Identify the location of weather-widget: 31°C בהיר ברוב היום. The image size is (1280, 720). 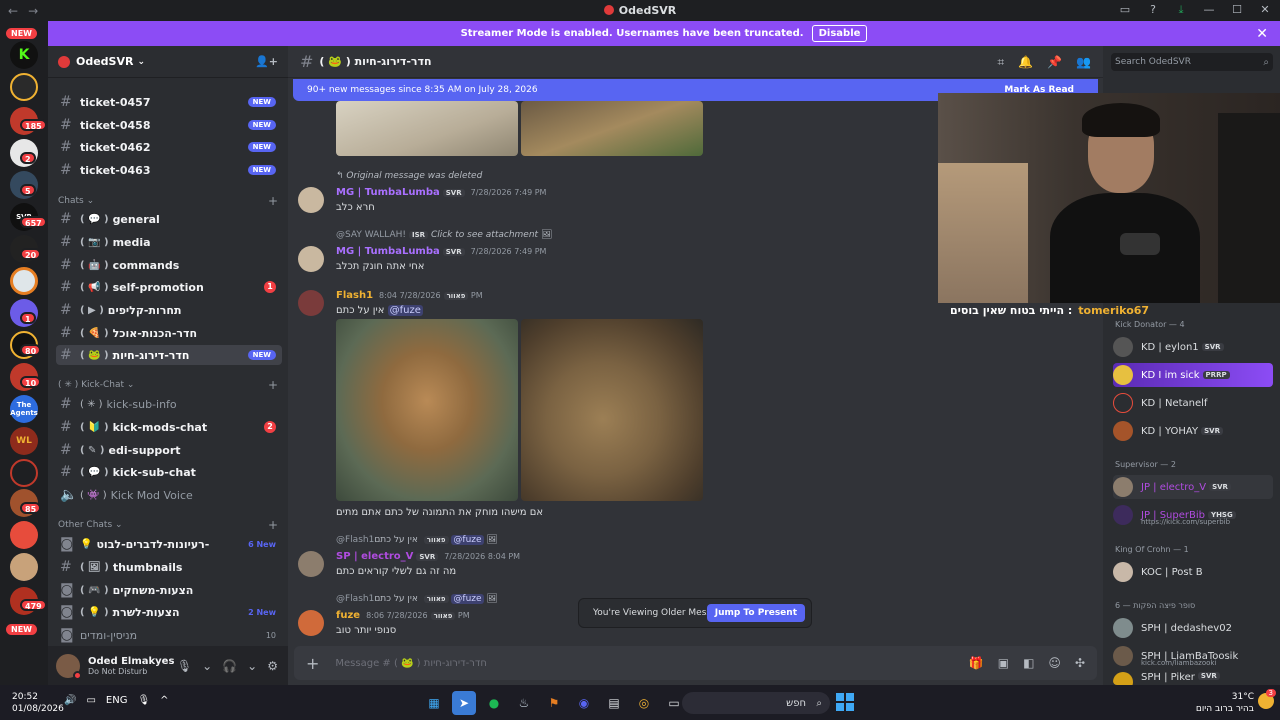
(1225, 703).